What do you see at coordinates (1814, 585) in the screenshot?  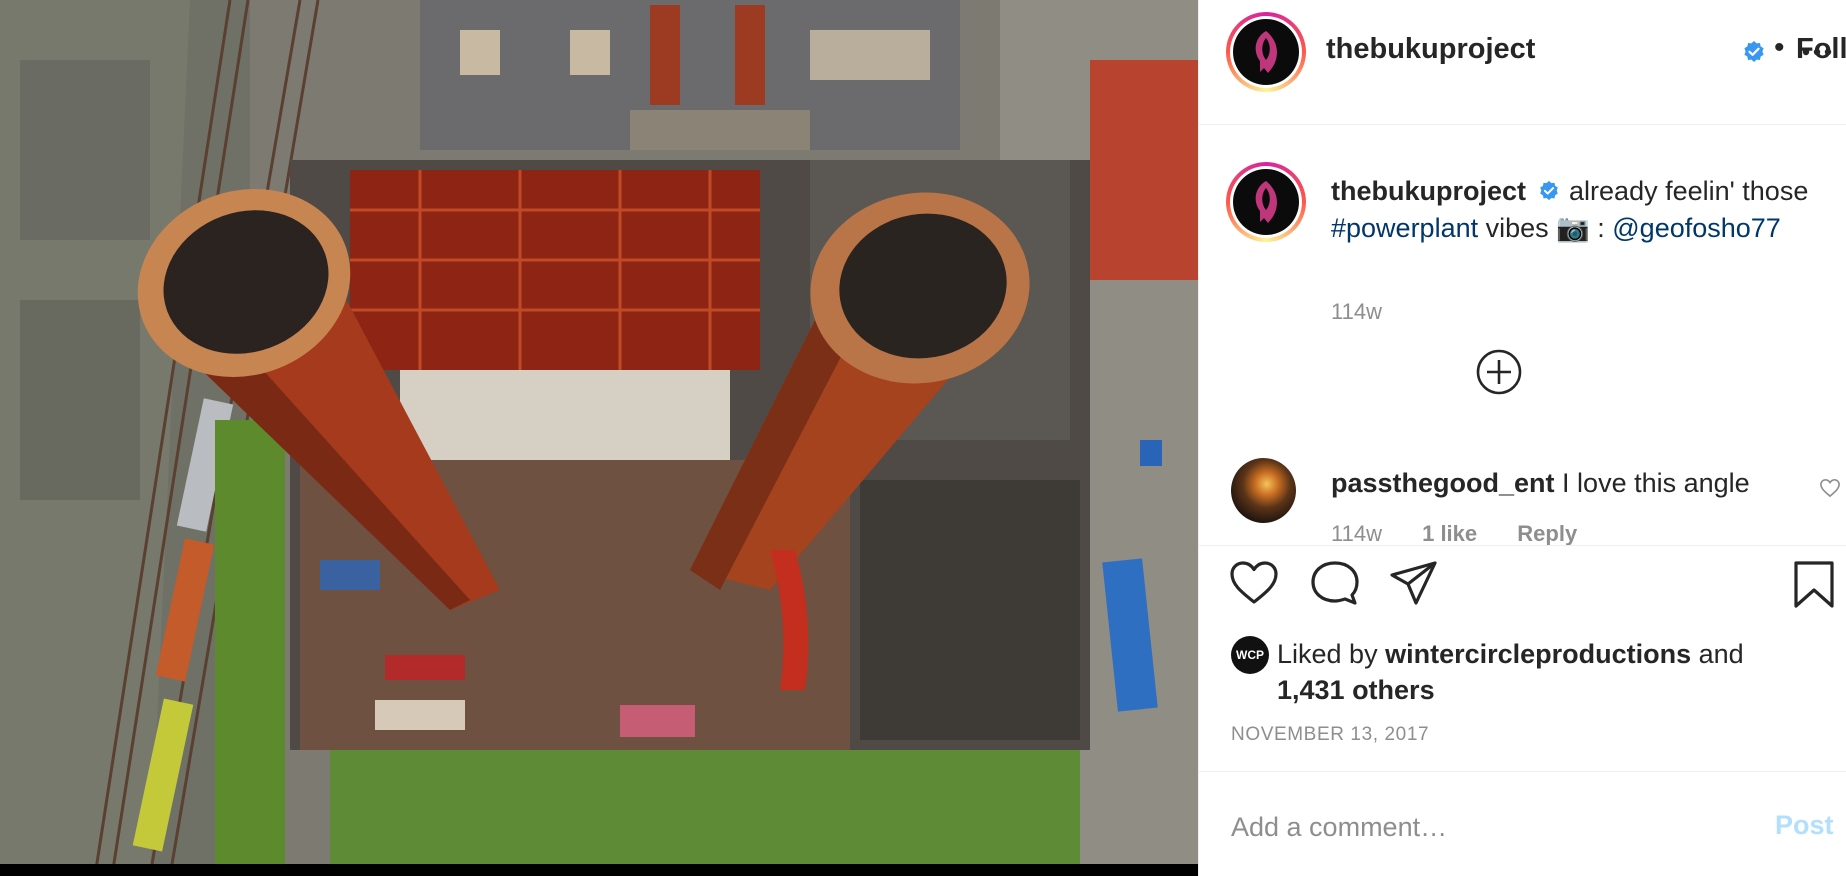 I see `save-bookmark-icon` at bounding box center [1814, 585].